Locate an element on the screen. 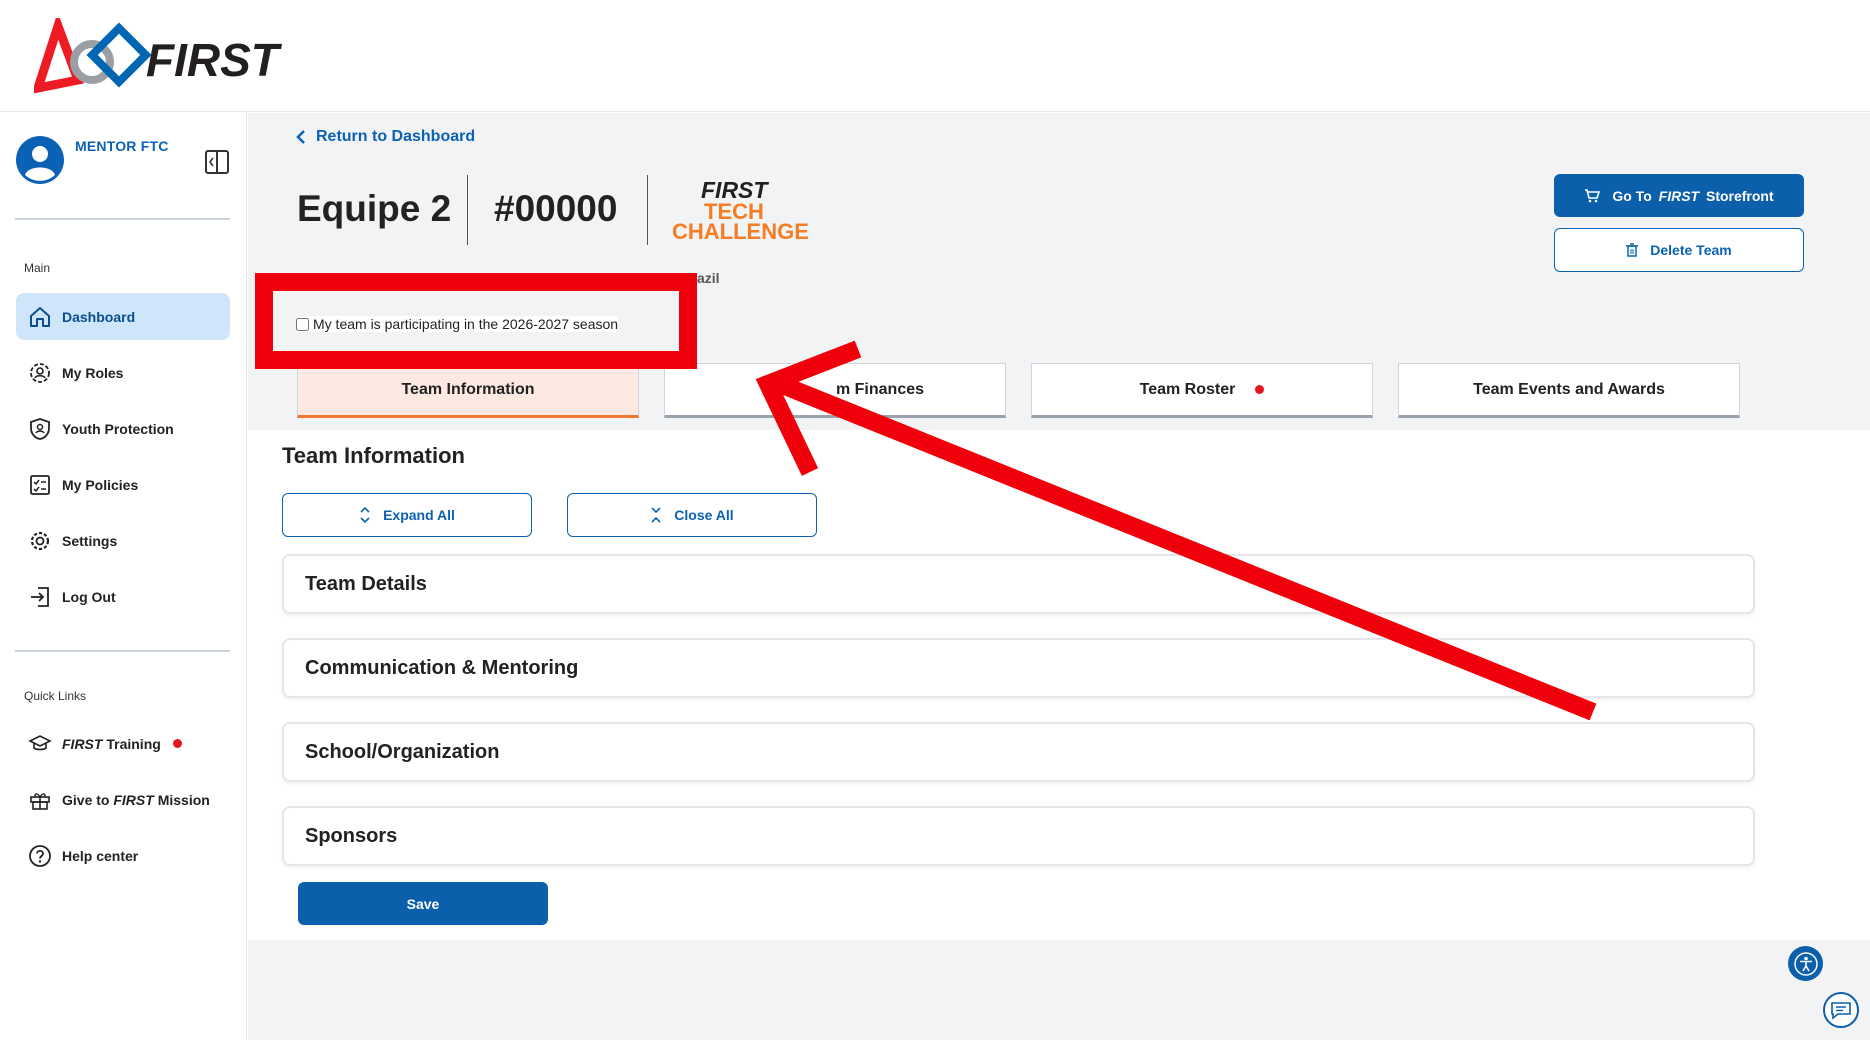  tab-label: Team Roster is located at coordinates (1187, 389).